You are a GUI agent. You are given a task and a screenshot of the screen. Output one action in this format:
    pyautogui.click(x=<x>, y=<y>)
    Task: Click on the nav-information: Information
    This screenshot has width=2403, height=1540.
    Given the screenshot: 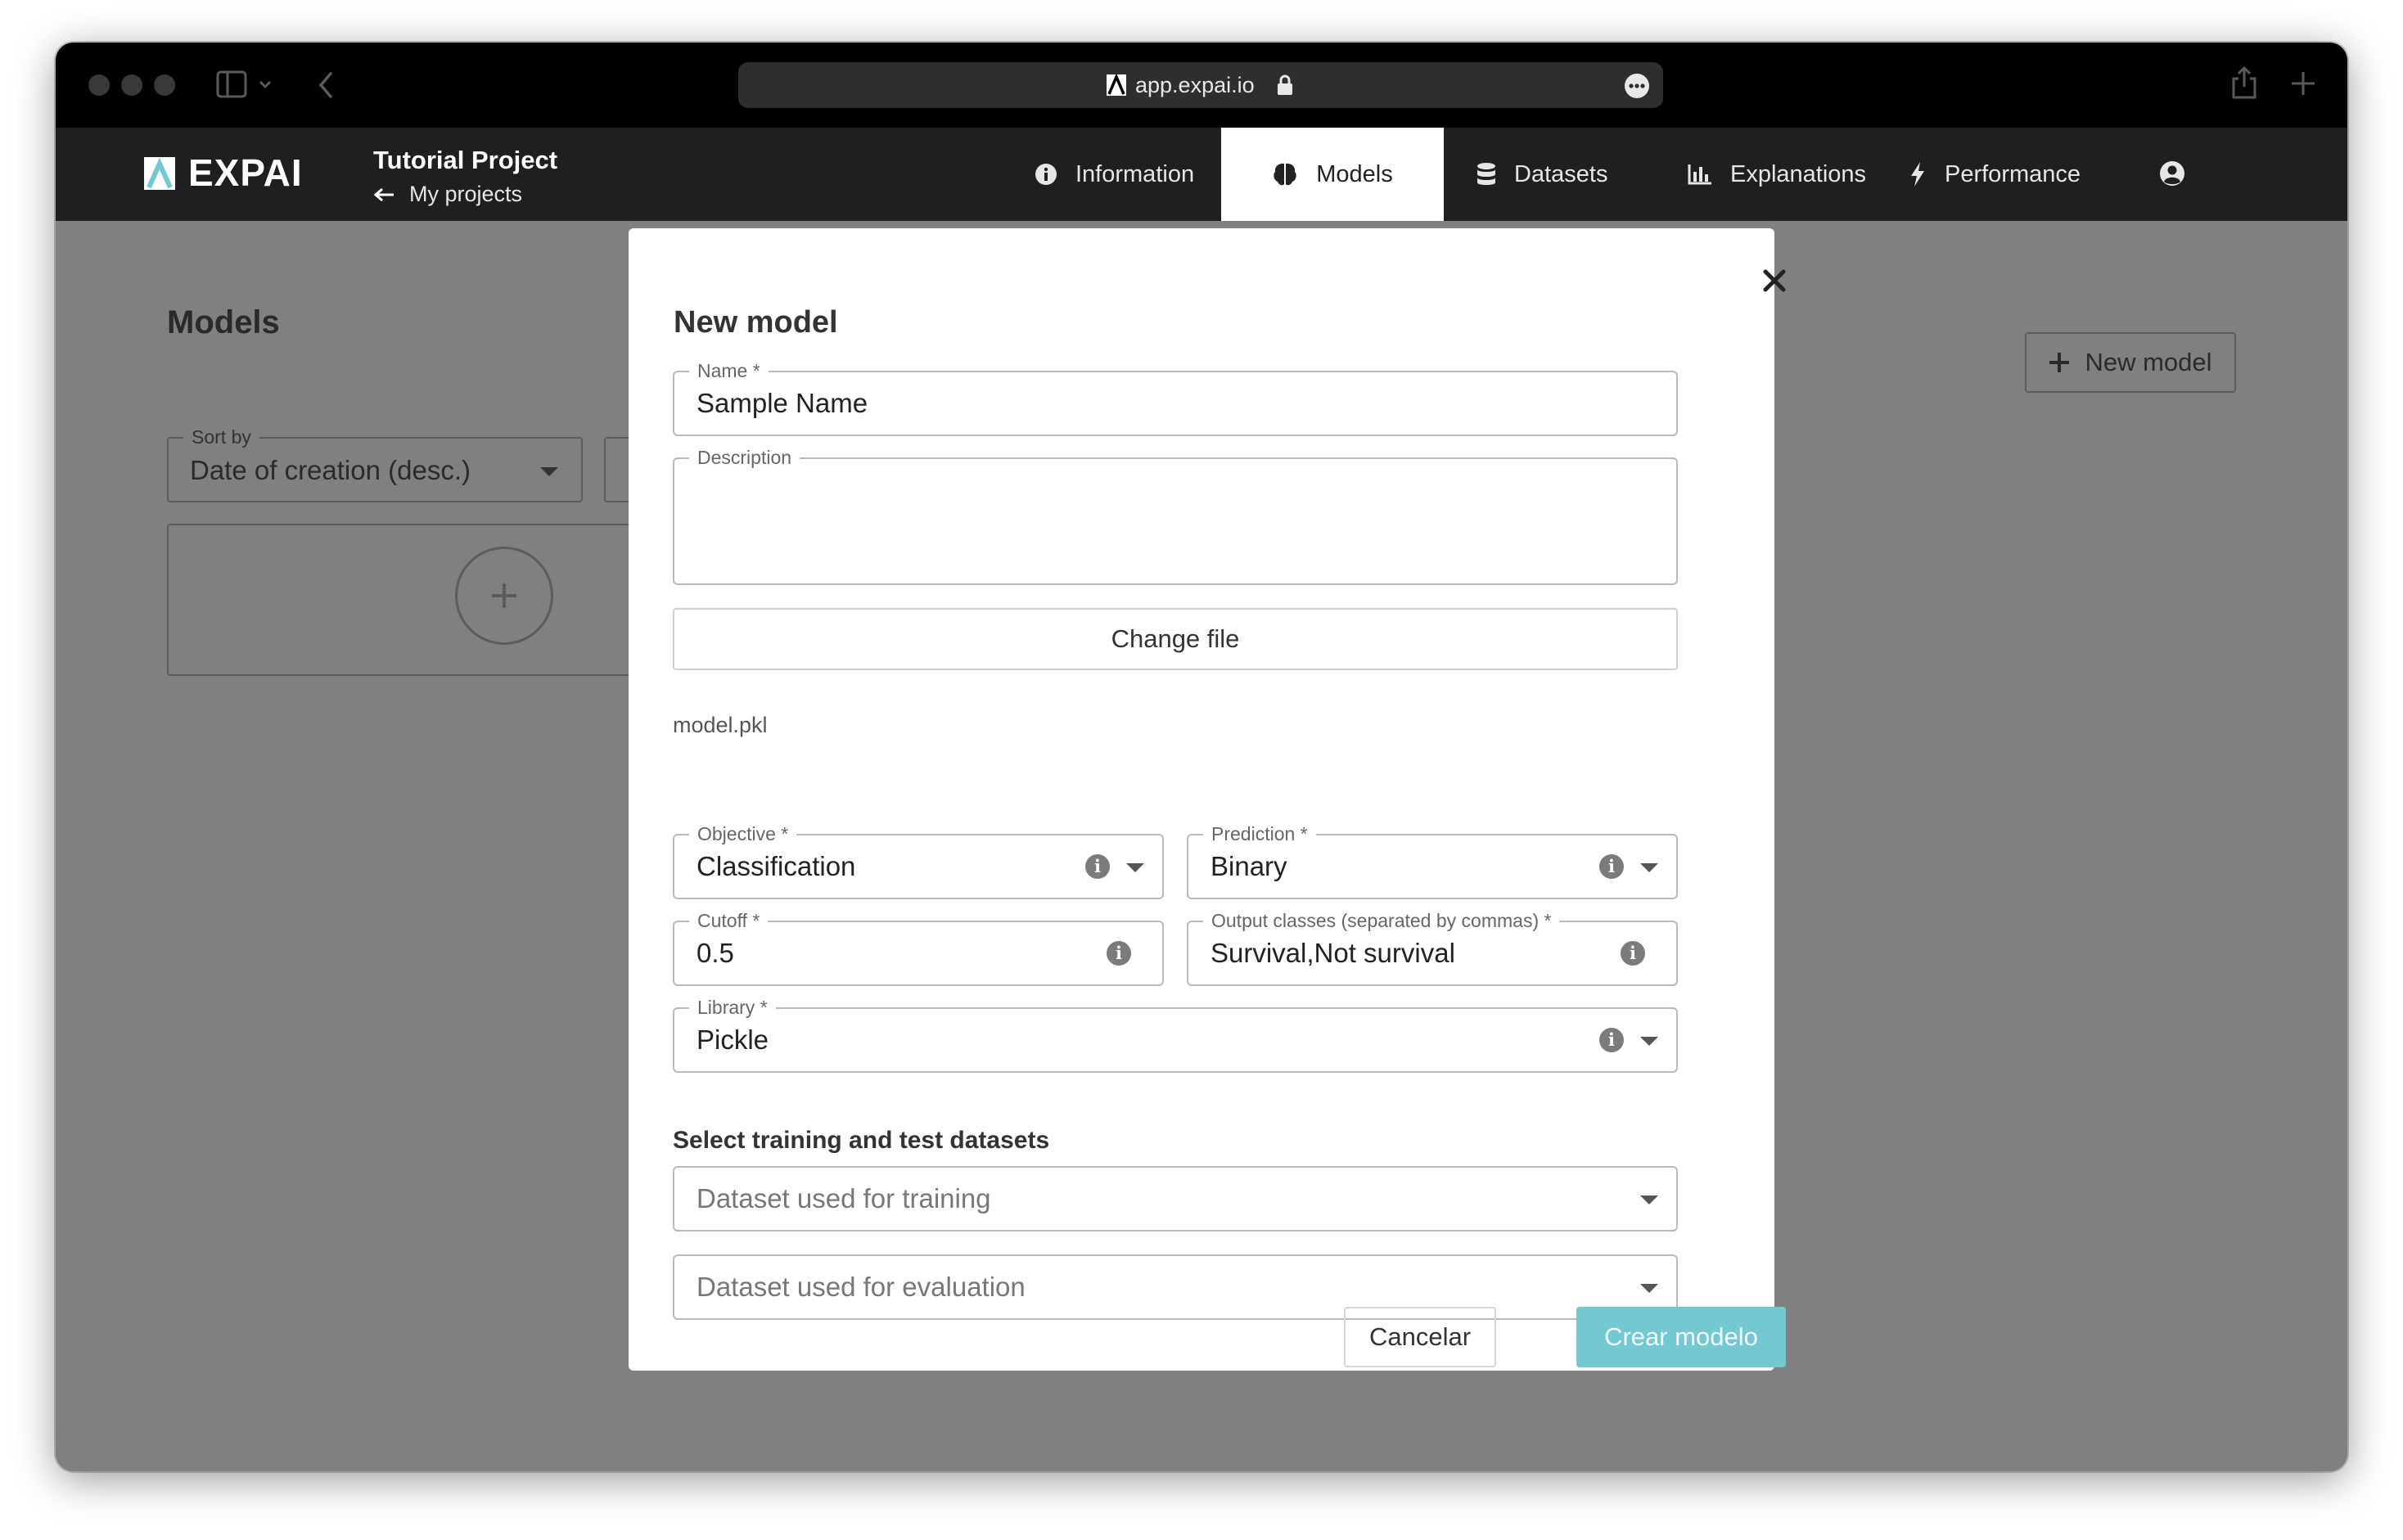 What is the action you would take?
    pyautogui.click(x=1114, y=174)
    